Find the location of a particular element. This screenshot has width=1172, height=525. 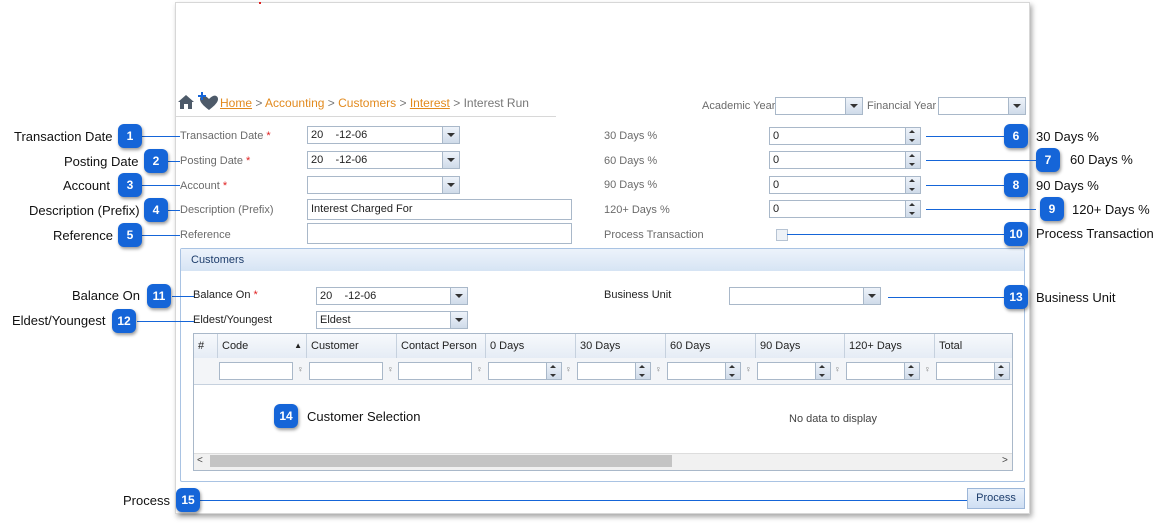

process-button: Process is located at coordinates (996, 498).